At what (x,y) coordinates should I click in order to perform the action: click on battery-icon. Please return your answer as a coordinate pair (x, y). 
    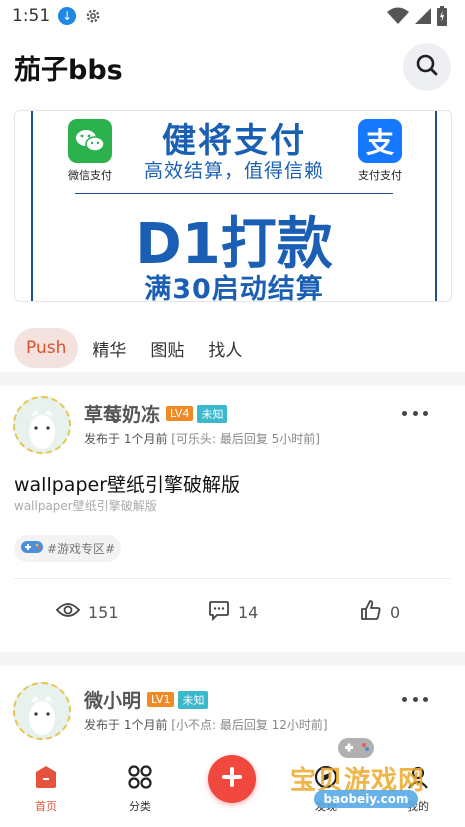
    Looking at the image, I should click on (442, 18).